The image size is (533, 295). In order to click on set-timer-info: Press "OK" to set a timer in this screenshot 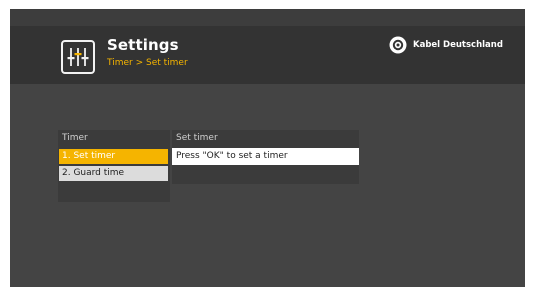, I will do `click(265, 156)`.